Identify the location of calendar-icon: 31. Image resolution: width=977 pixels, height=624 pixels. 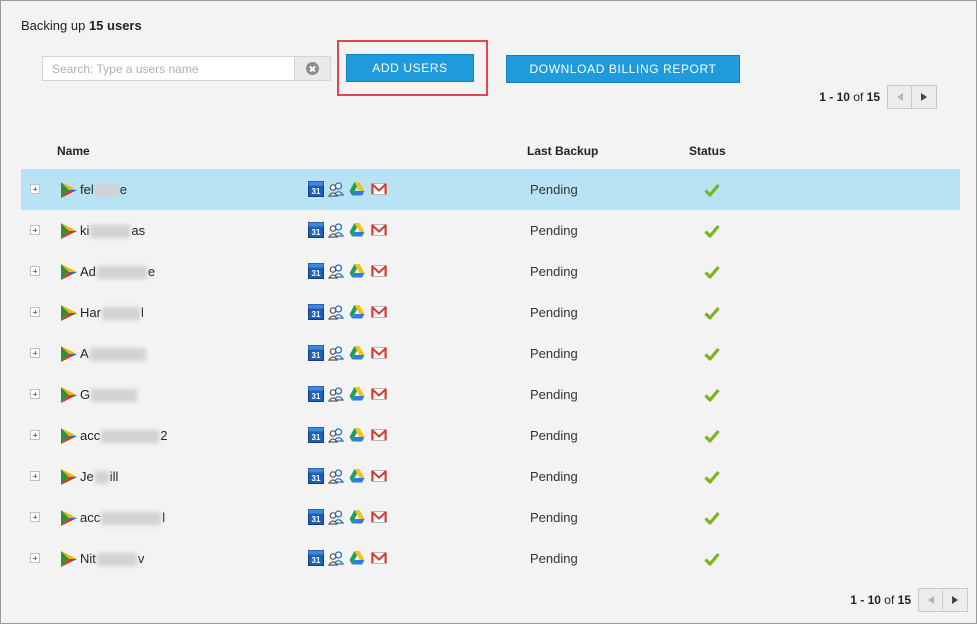
(316, 558).